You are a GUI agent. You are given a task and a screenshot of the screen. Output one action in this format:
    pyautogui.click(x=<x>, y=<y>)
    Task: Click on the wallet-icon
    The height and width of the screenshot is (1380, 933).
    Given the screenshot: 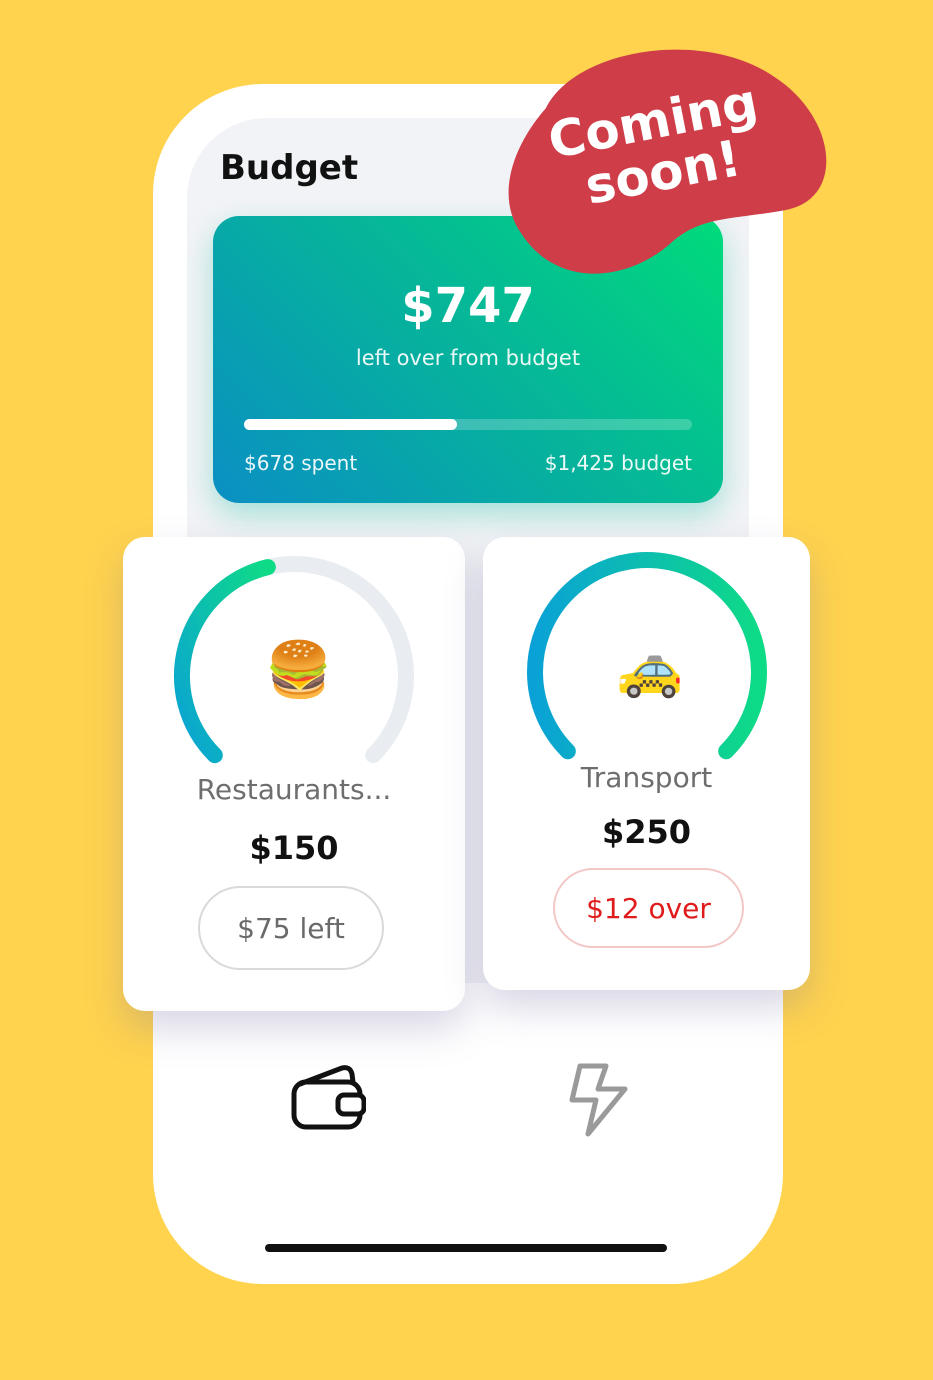 What is the action you would take?
    pyautogui.click(x=329, y=1097)
    